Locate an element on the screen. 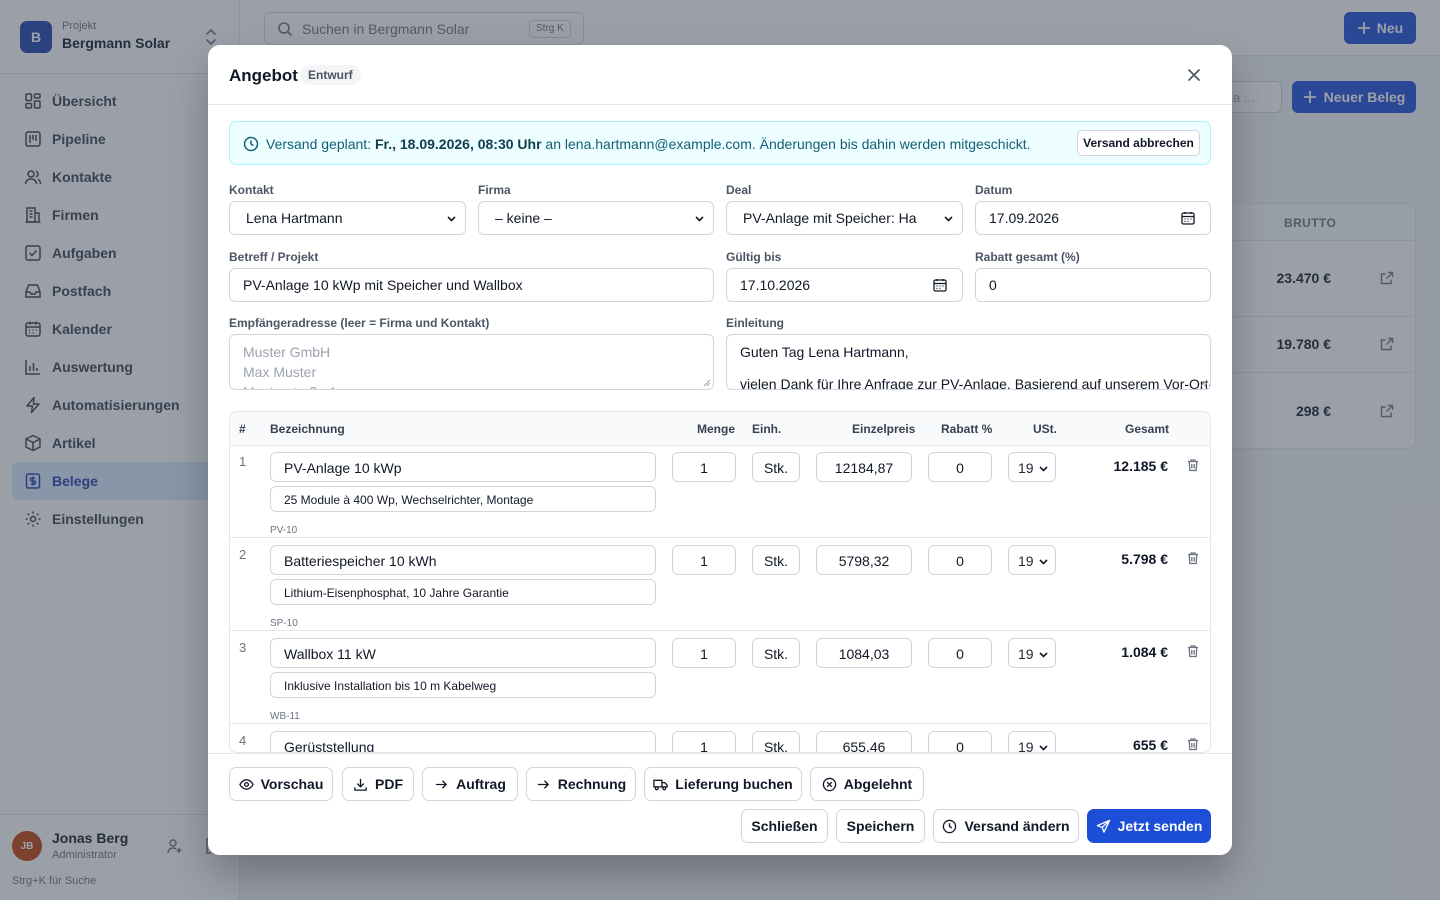  datum-field: 17.09.2026 is located at coordinates (1093, 218).